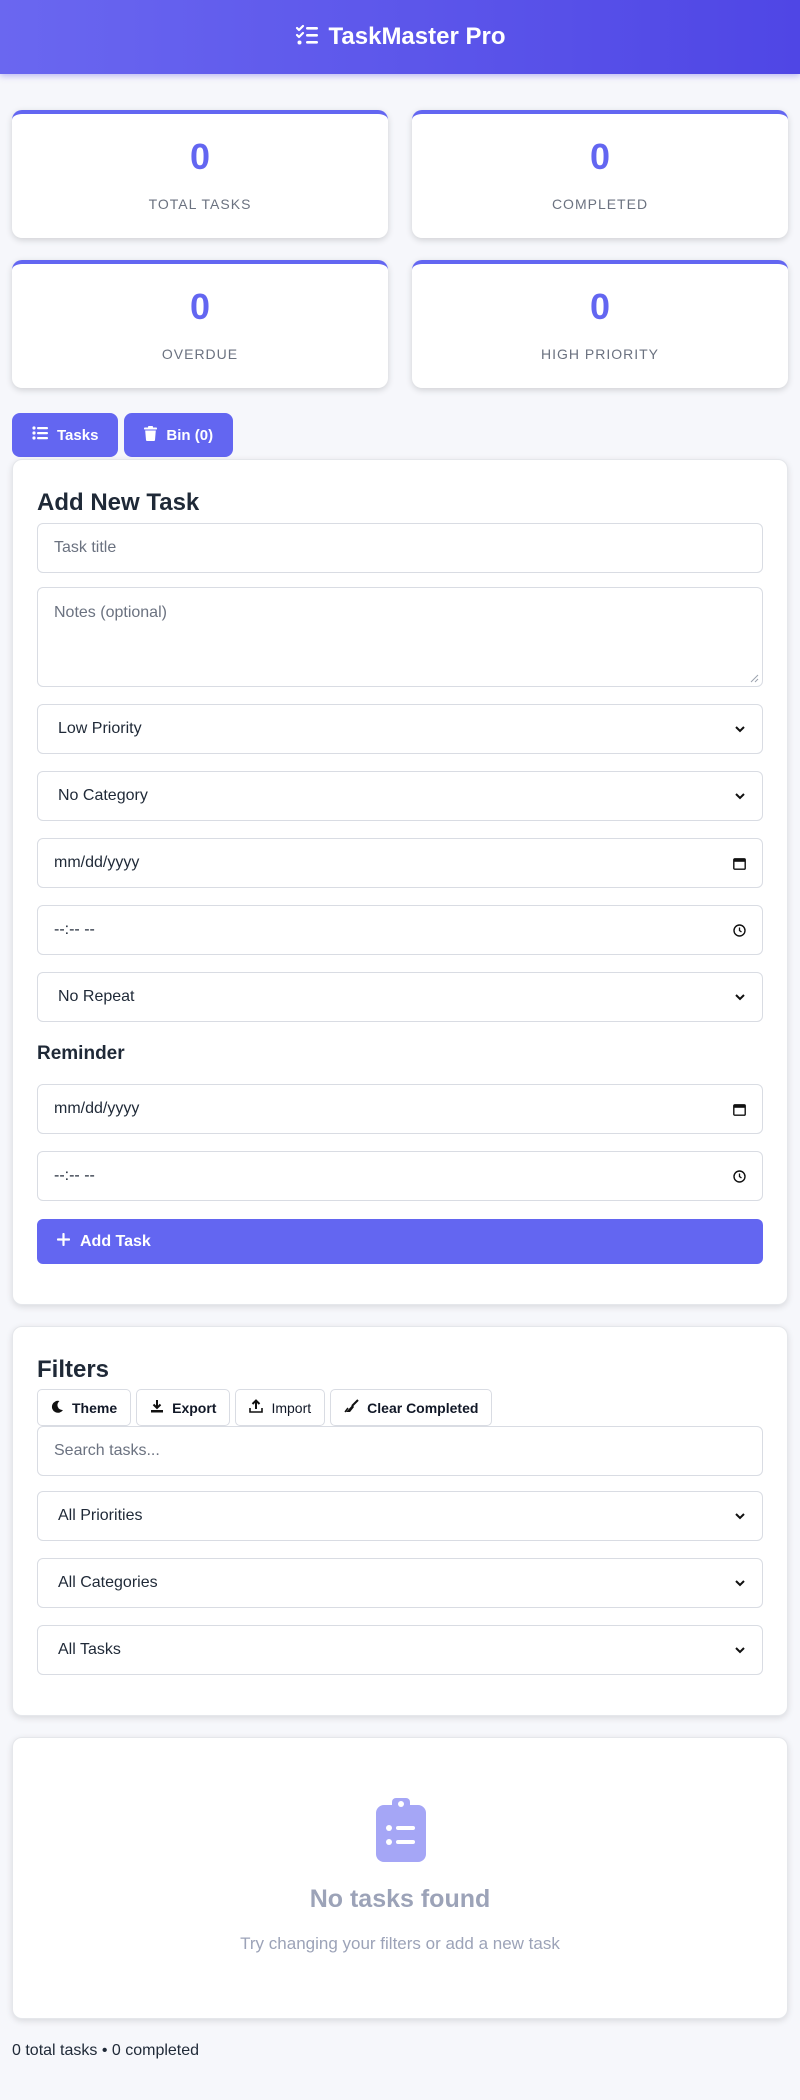  I want to click on moon-icon, so click(57, 1408).